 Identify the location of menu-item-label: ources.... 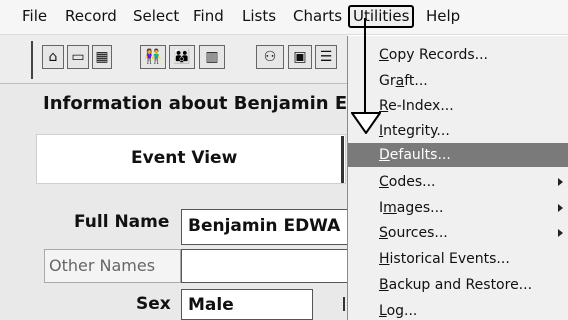
(417, 233).